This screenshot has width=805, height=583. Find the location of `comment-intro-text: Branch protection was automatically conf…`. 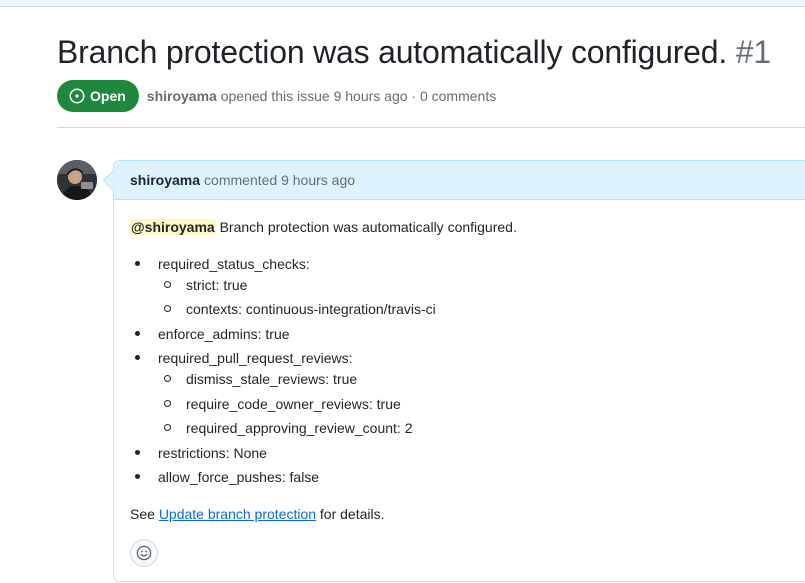

comment-intro-text: Branch protection was automatically conf… is located at coordinates (366, 227).